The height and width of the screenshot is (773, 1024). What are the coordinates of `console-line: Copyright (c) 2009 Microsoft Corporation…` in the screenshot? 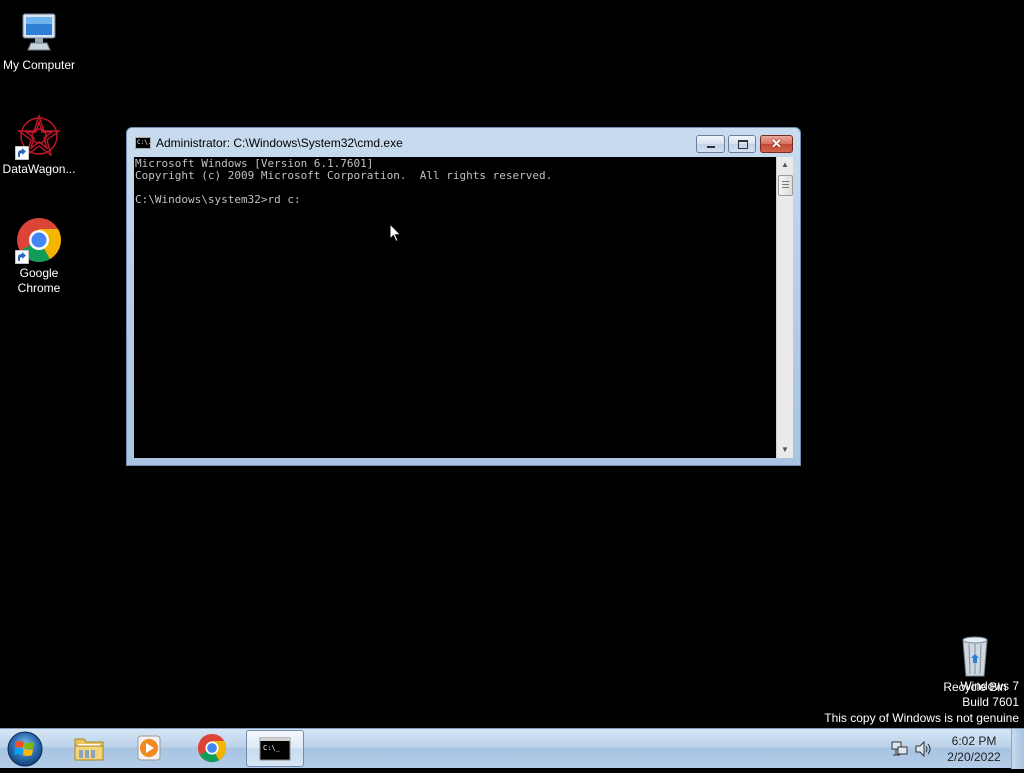 It's located at (344, 175).